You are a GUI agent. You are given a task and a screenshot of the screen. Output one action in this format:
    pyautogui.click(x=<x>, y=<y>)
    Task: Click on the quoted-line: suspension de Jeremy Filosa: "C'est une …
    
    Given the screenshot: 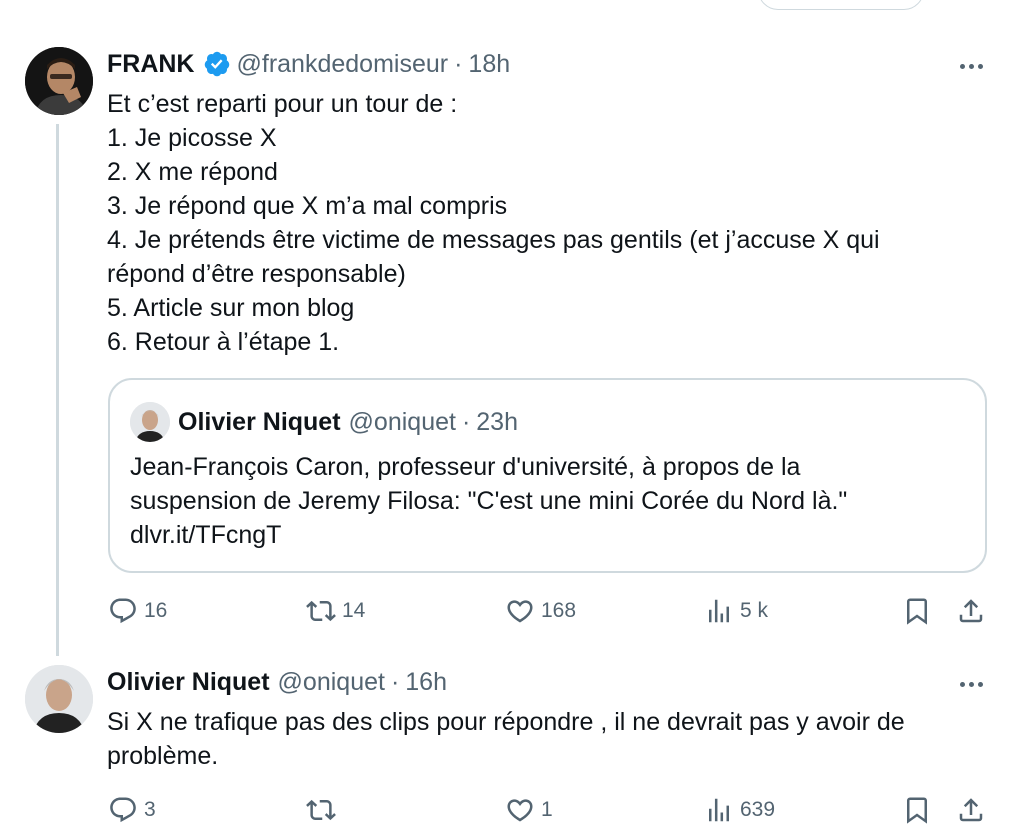 What is the action you would take?
    pyautogui.click(x=489, y=501)
    